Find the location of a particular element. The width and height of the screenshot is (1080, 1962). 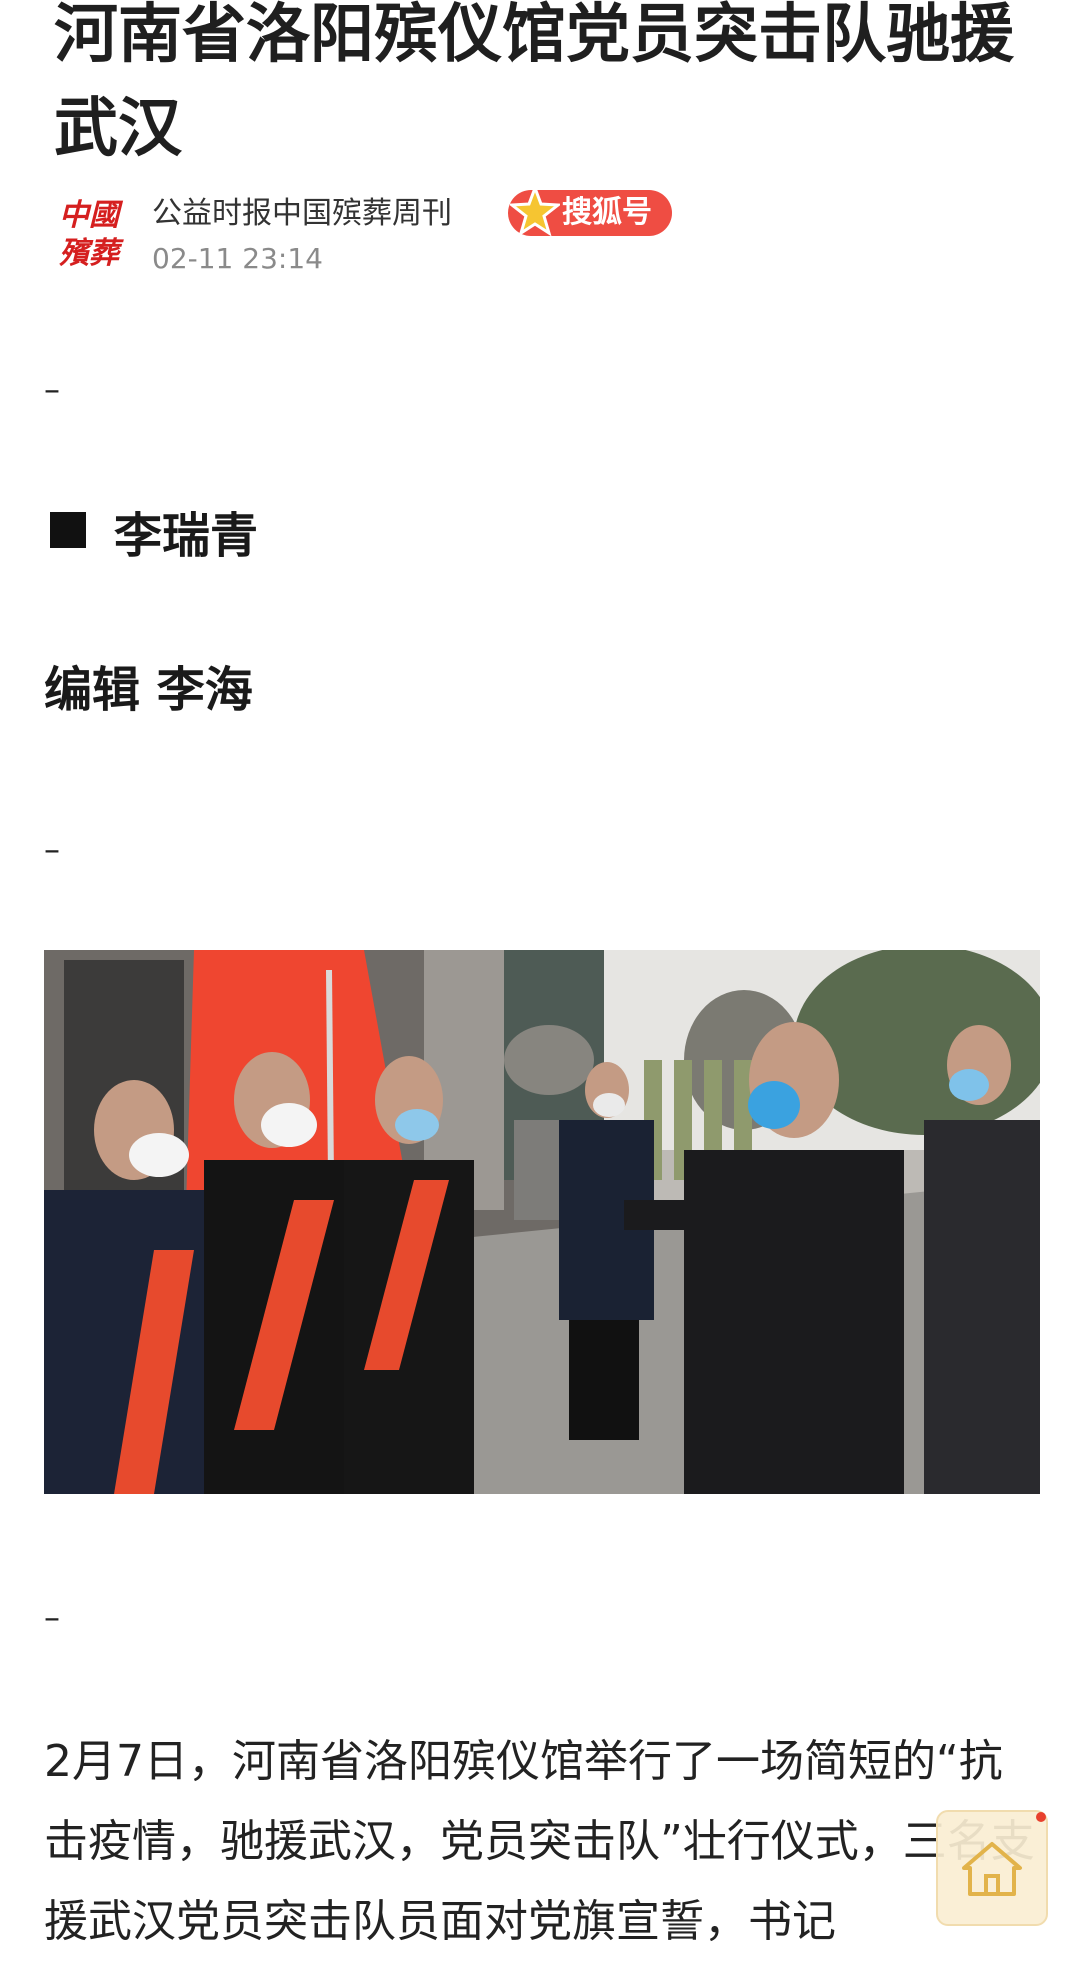

logo-line-1: 中國 is located at coordinates (89, 215).